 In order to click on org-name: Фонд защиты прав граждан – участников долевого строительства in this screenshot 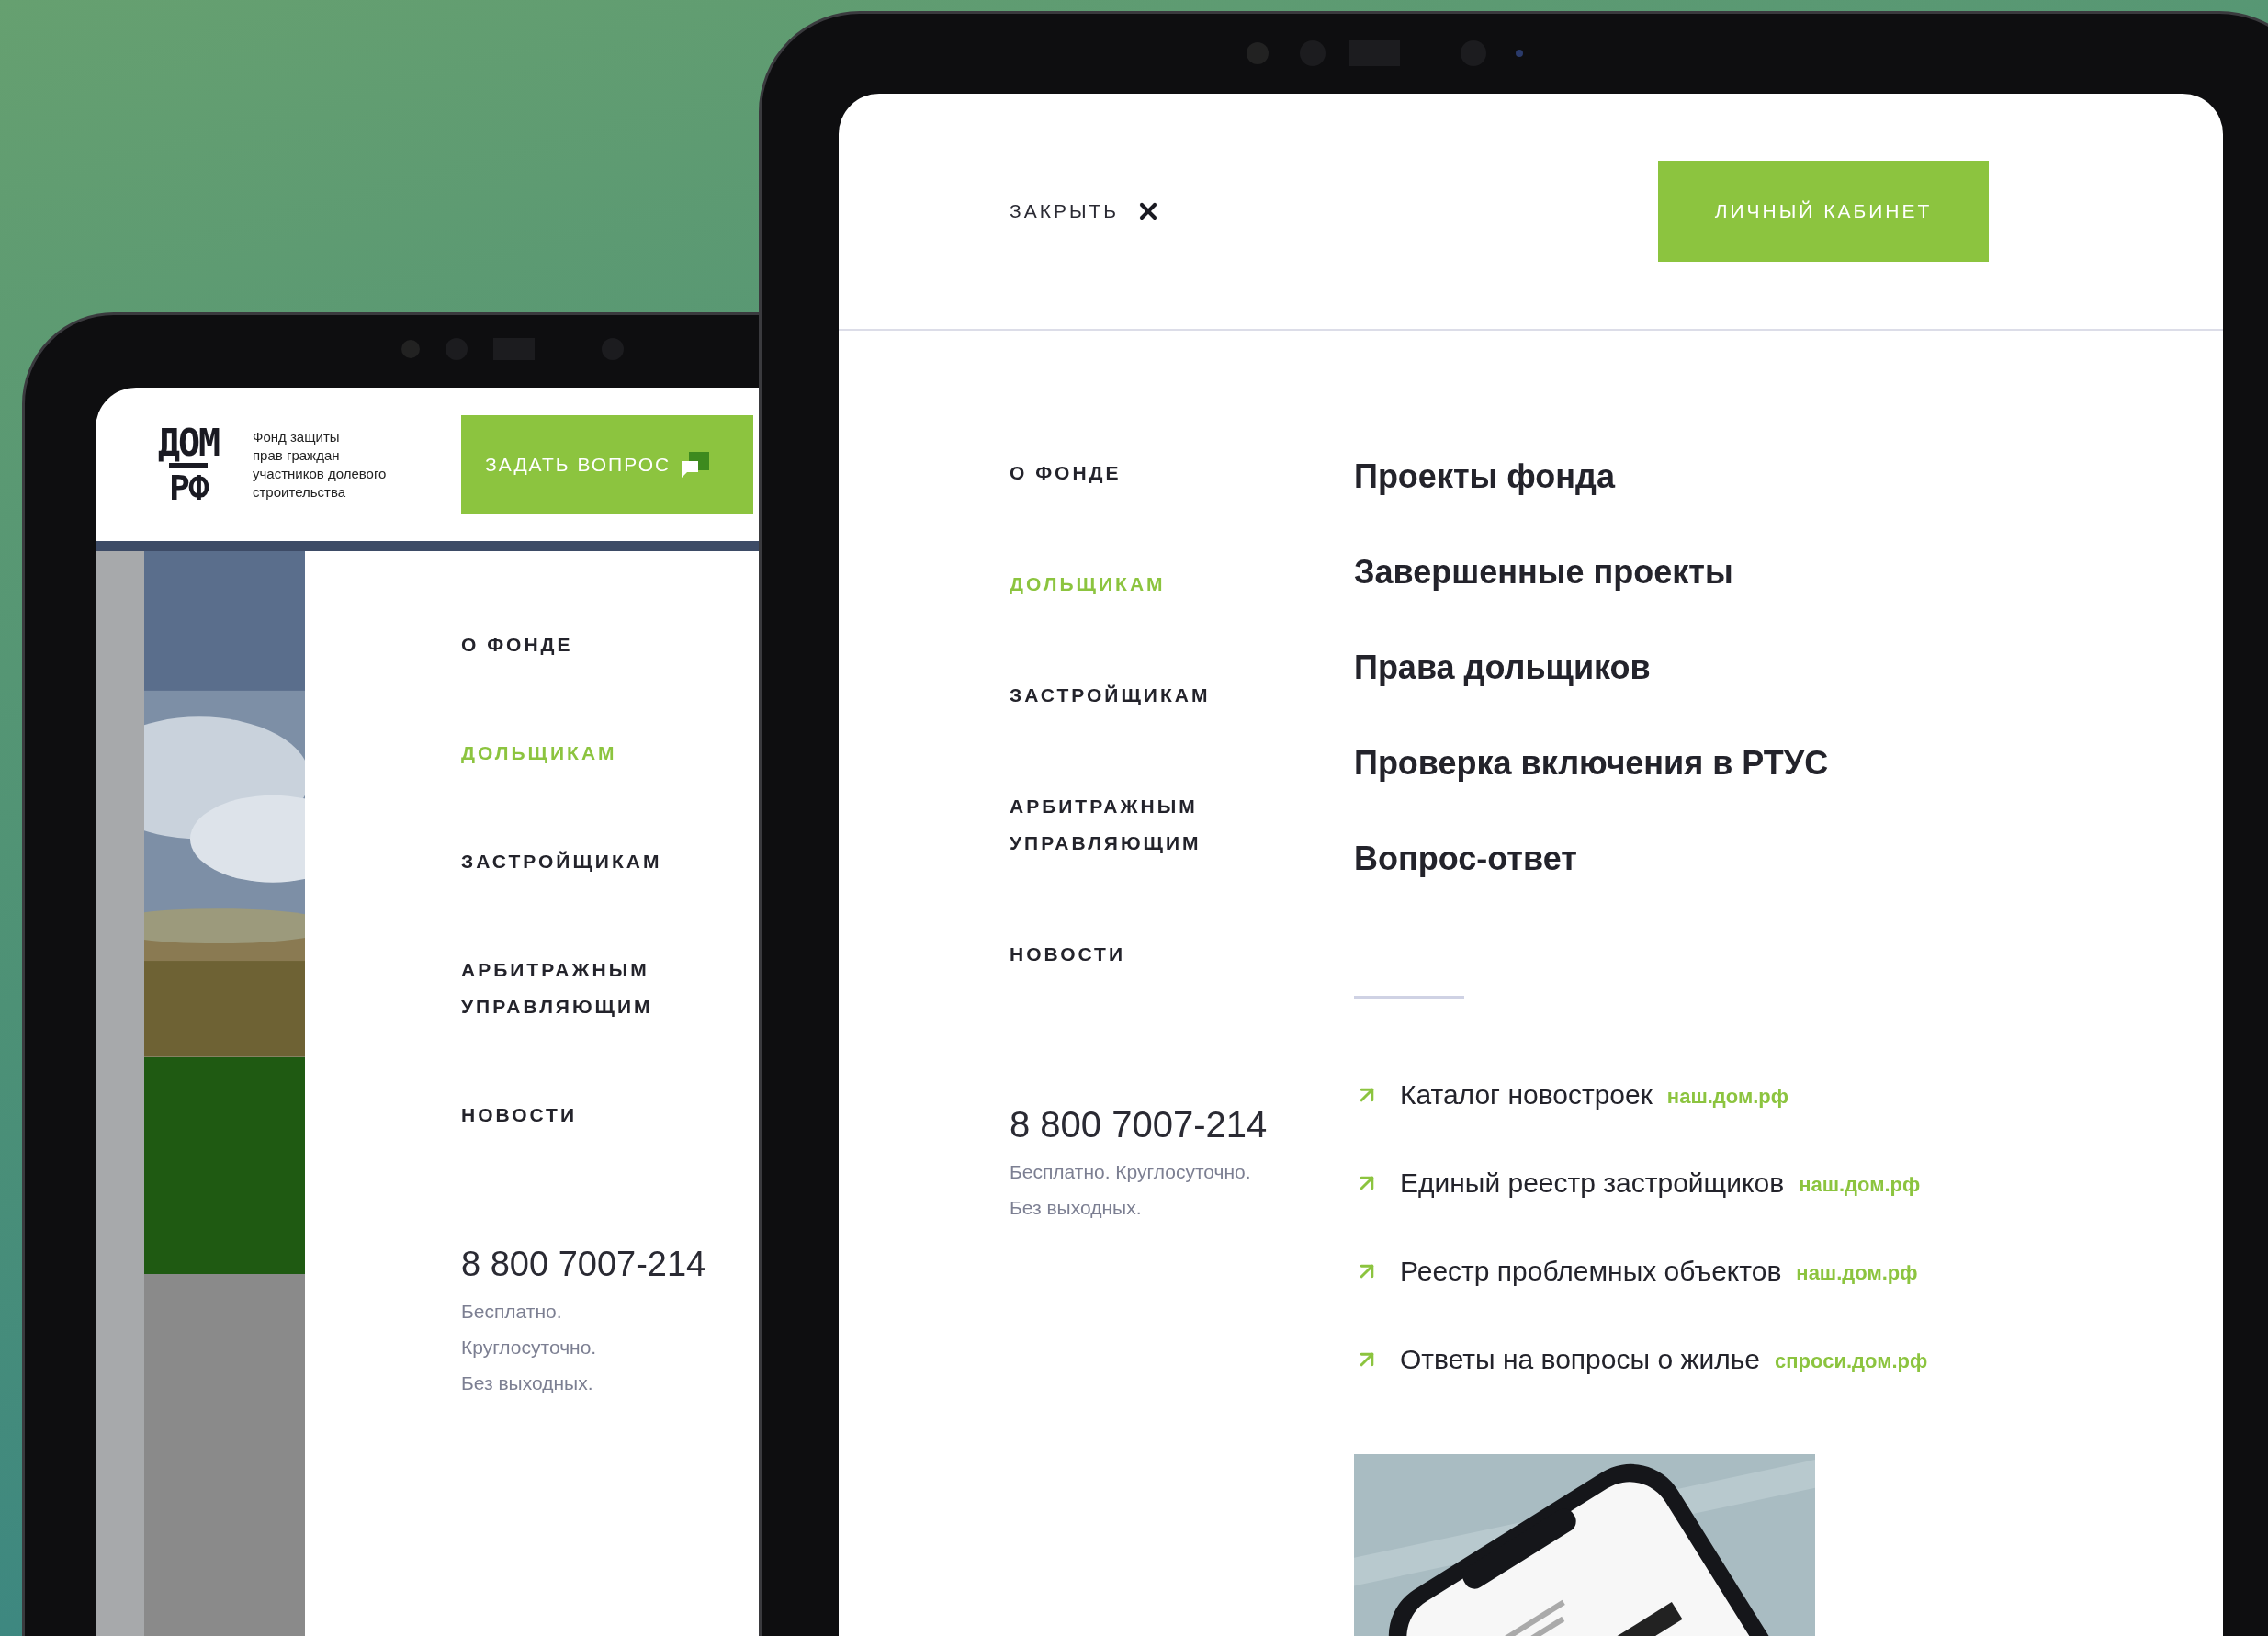, I will do `click(320, 465)`.